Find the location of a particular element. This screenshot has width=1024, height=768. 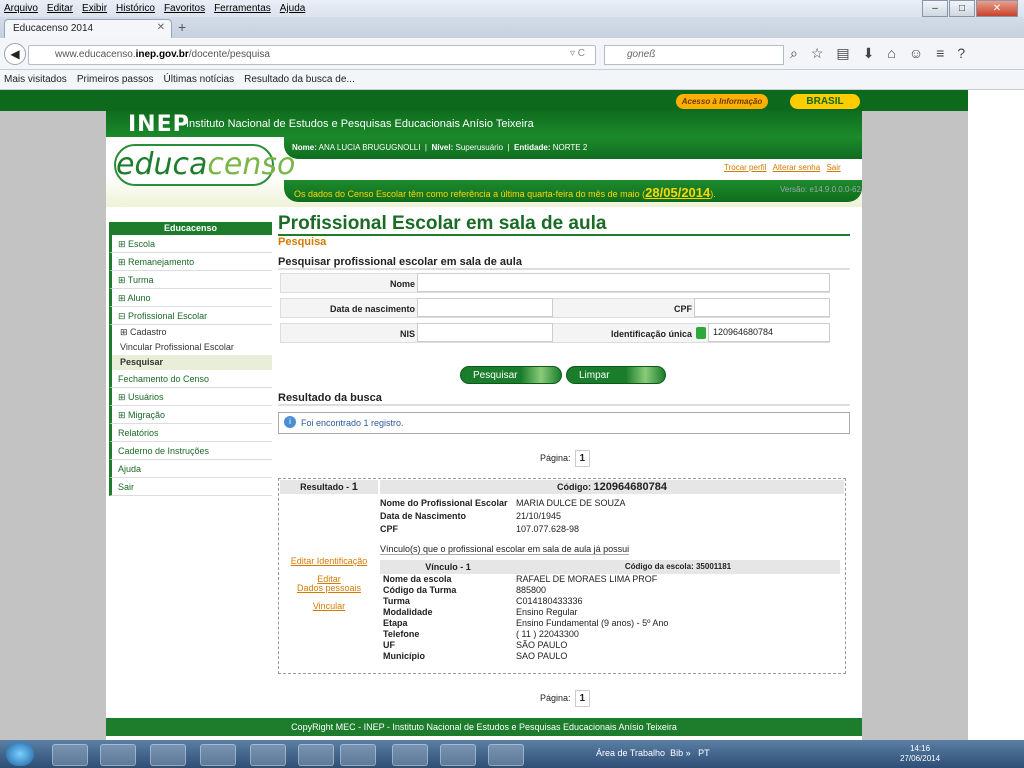

bookmark-star-icon: ☆ is located at coordinates (817, 53).